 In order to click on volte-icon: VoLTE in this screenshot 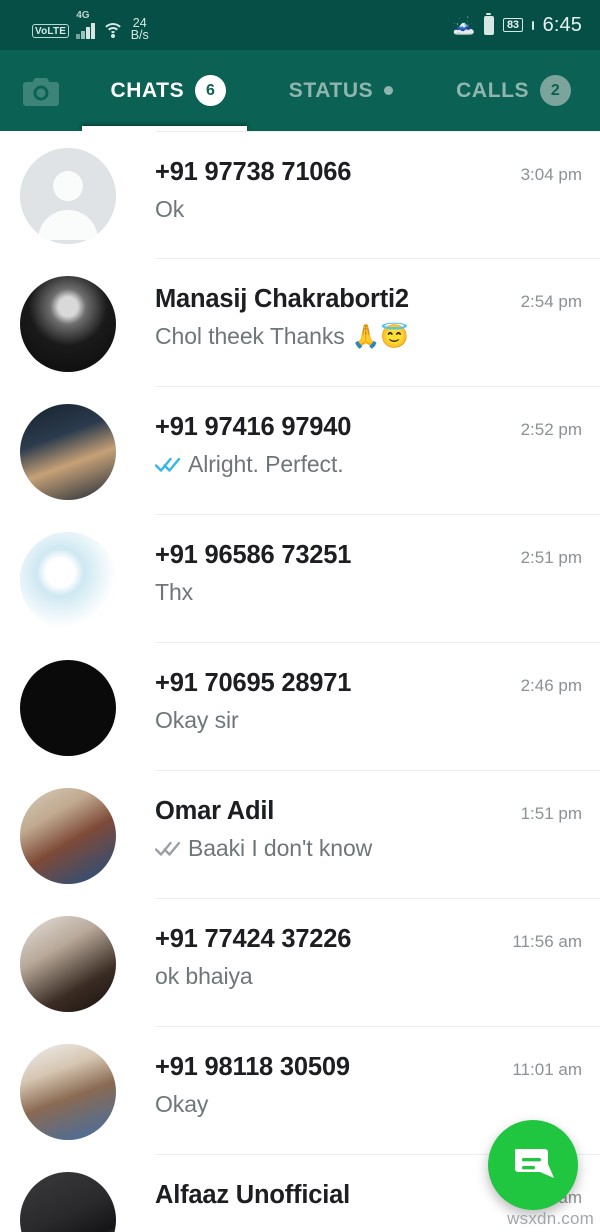, I will do `click(51, 31)`.